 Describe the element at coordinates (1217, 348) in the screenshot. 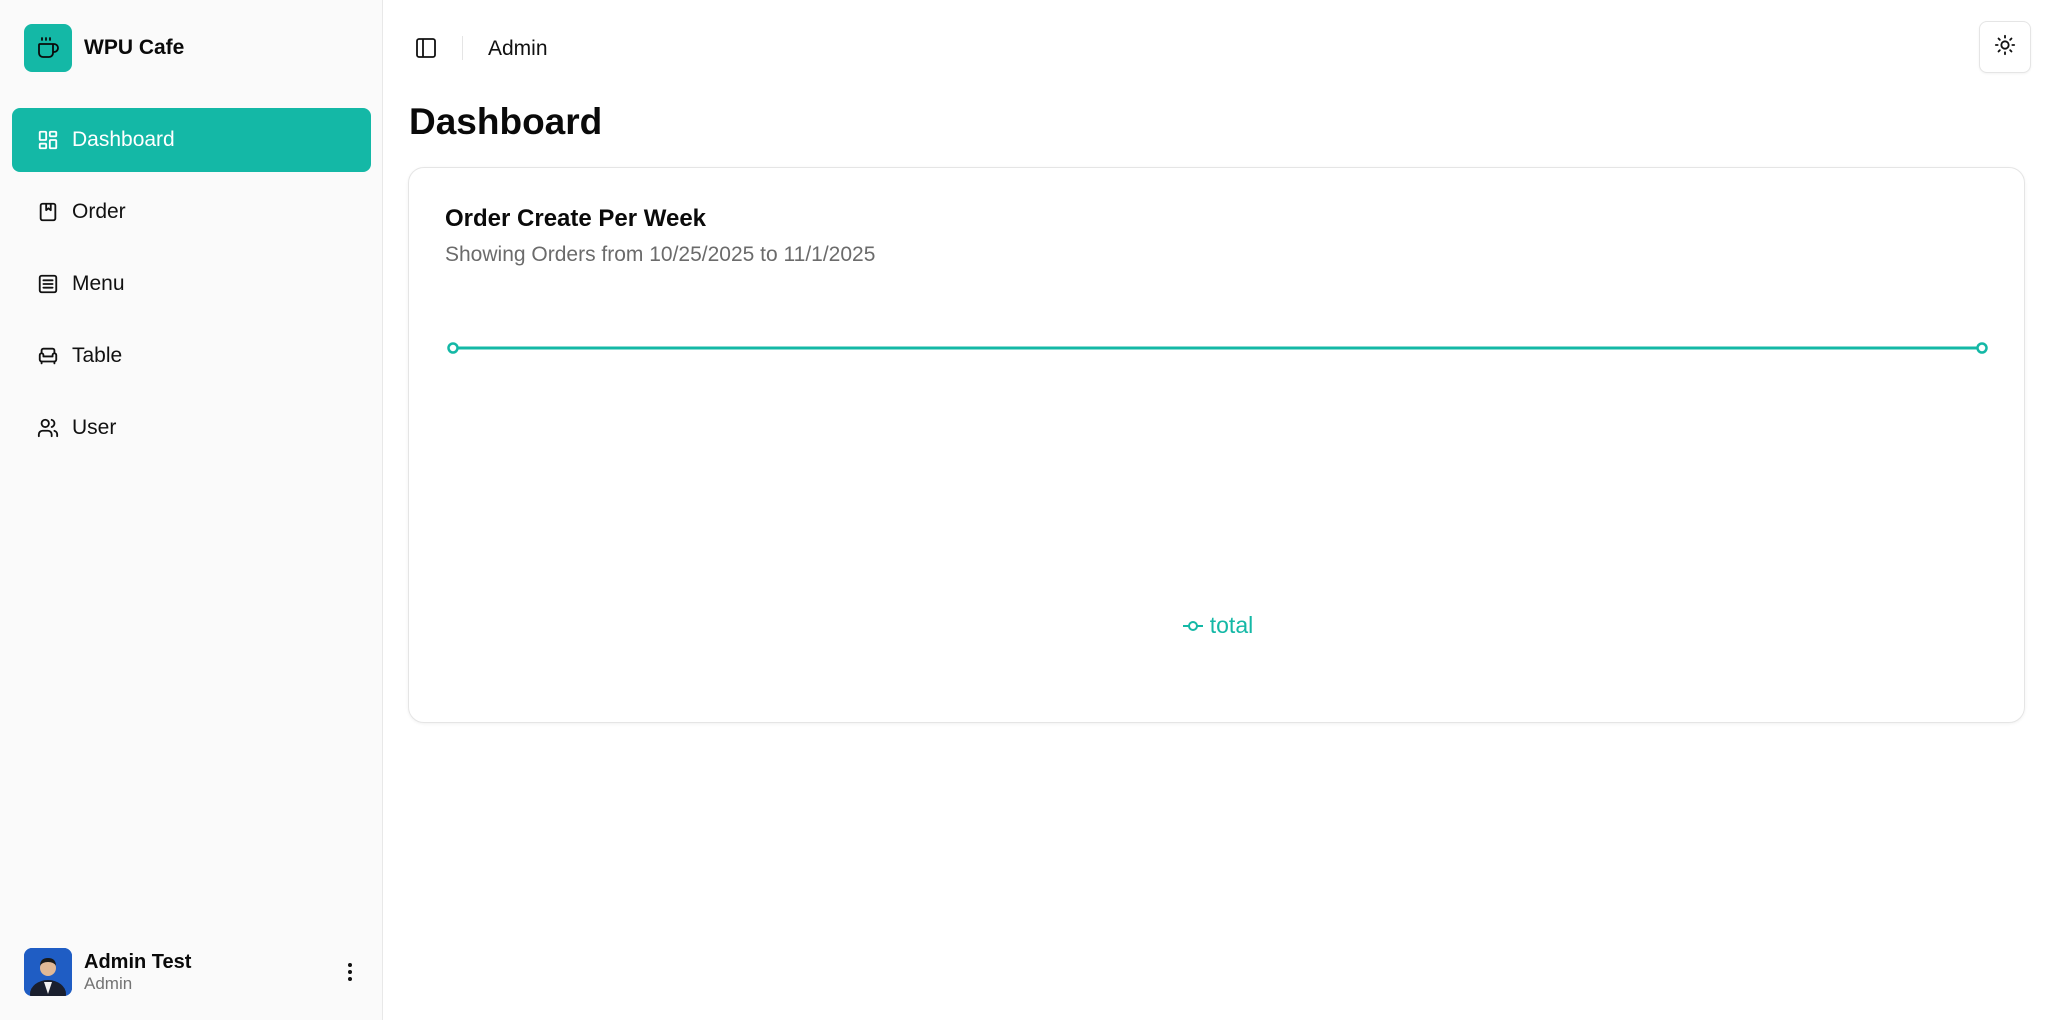

I see `line-chart` at that location.